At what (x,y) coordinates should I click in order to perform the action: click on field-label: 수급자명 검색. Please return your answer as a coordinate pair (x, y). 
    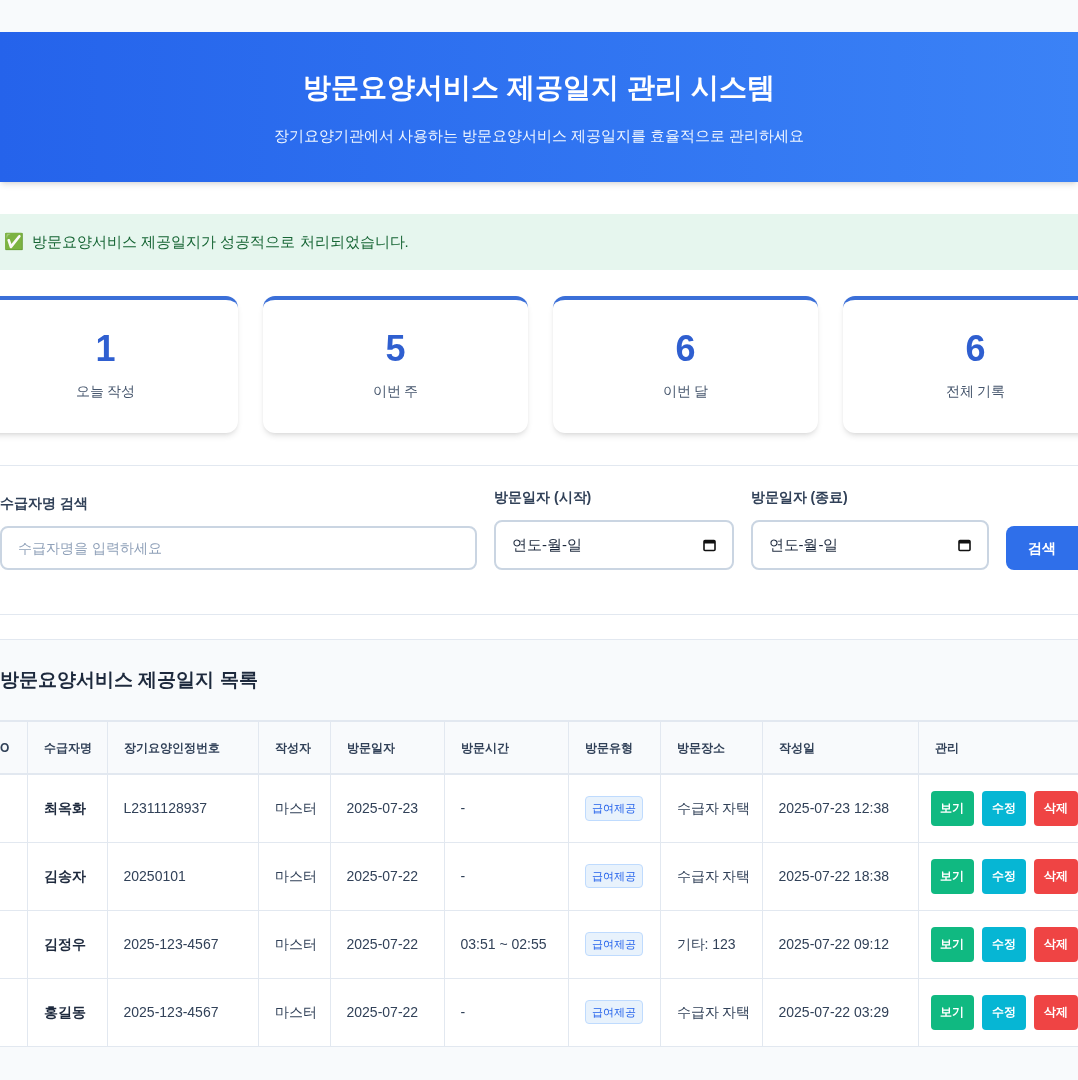
    Looking at the image, I should click on (44, 503).